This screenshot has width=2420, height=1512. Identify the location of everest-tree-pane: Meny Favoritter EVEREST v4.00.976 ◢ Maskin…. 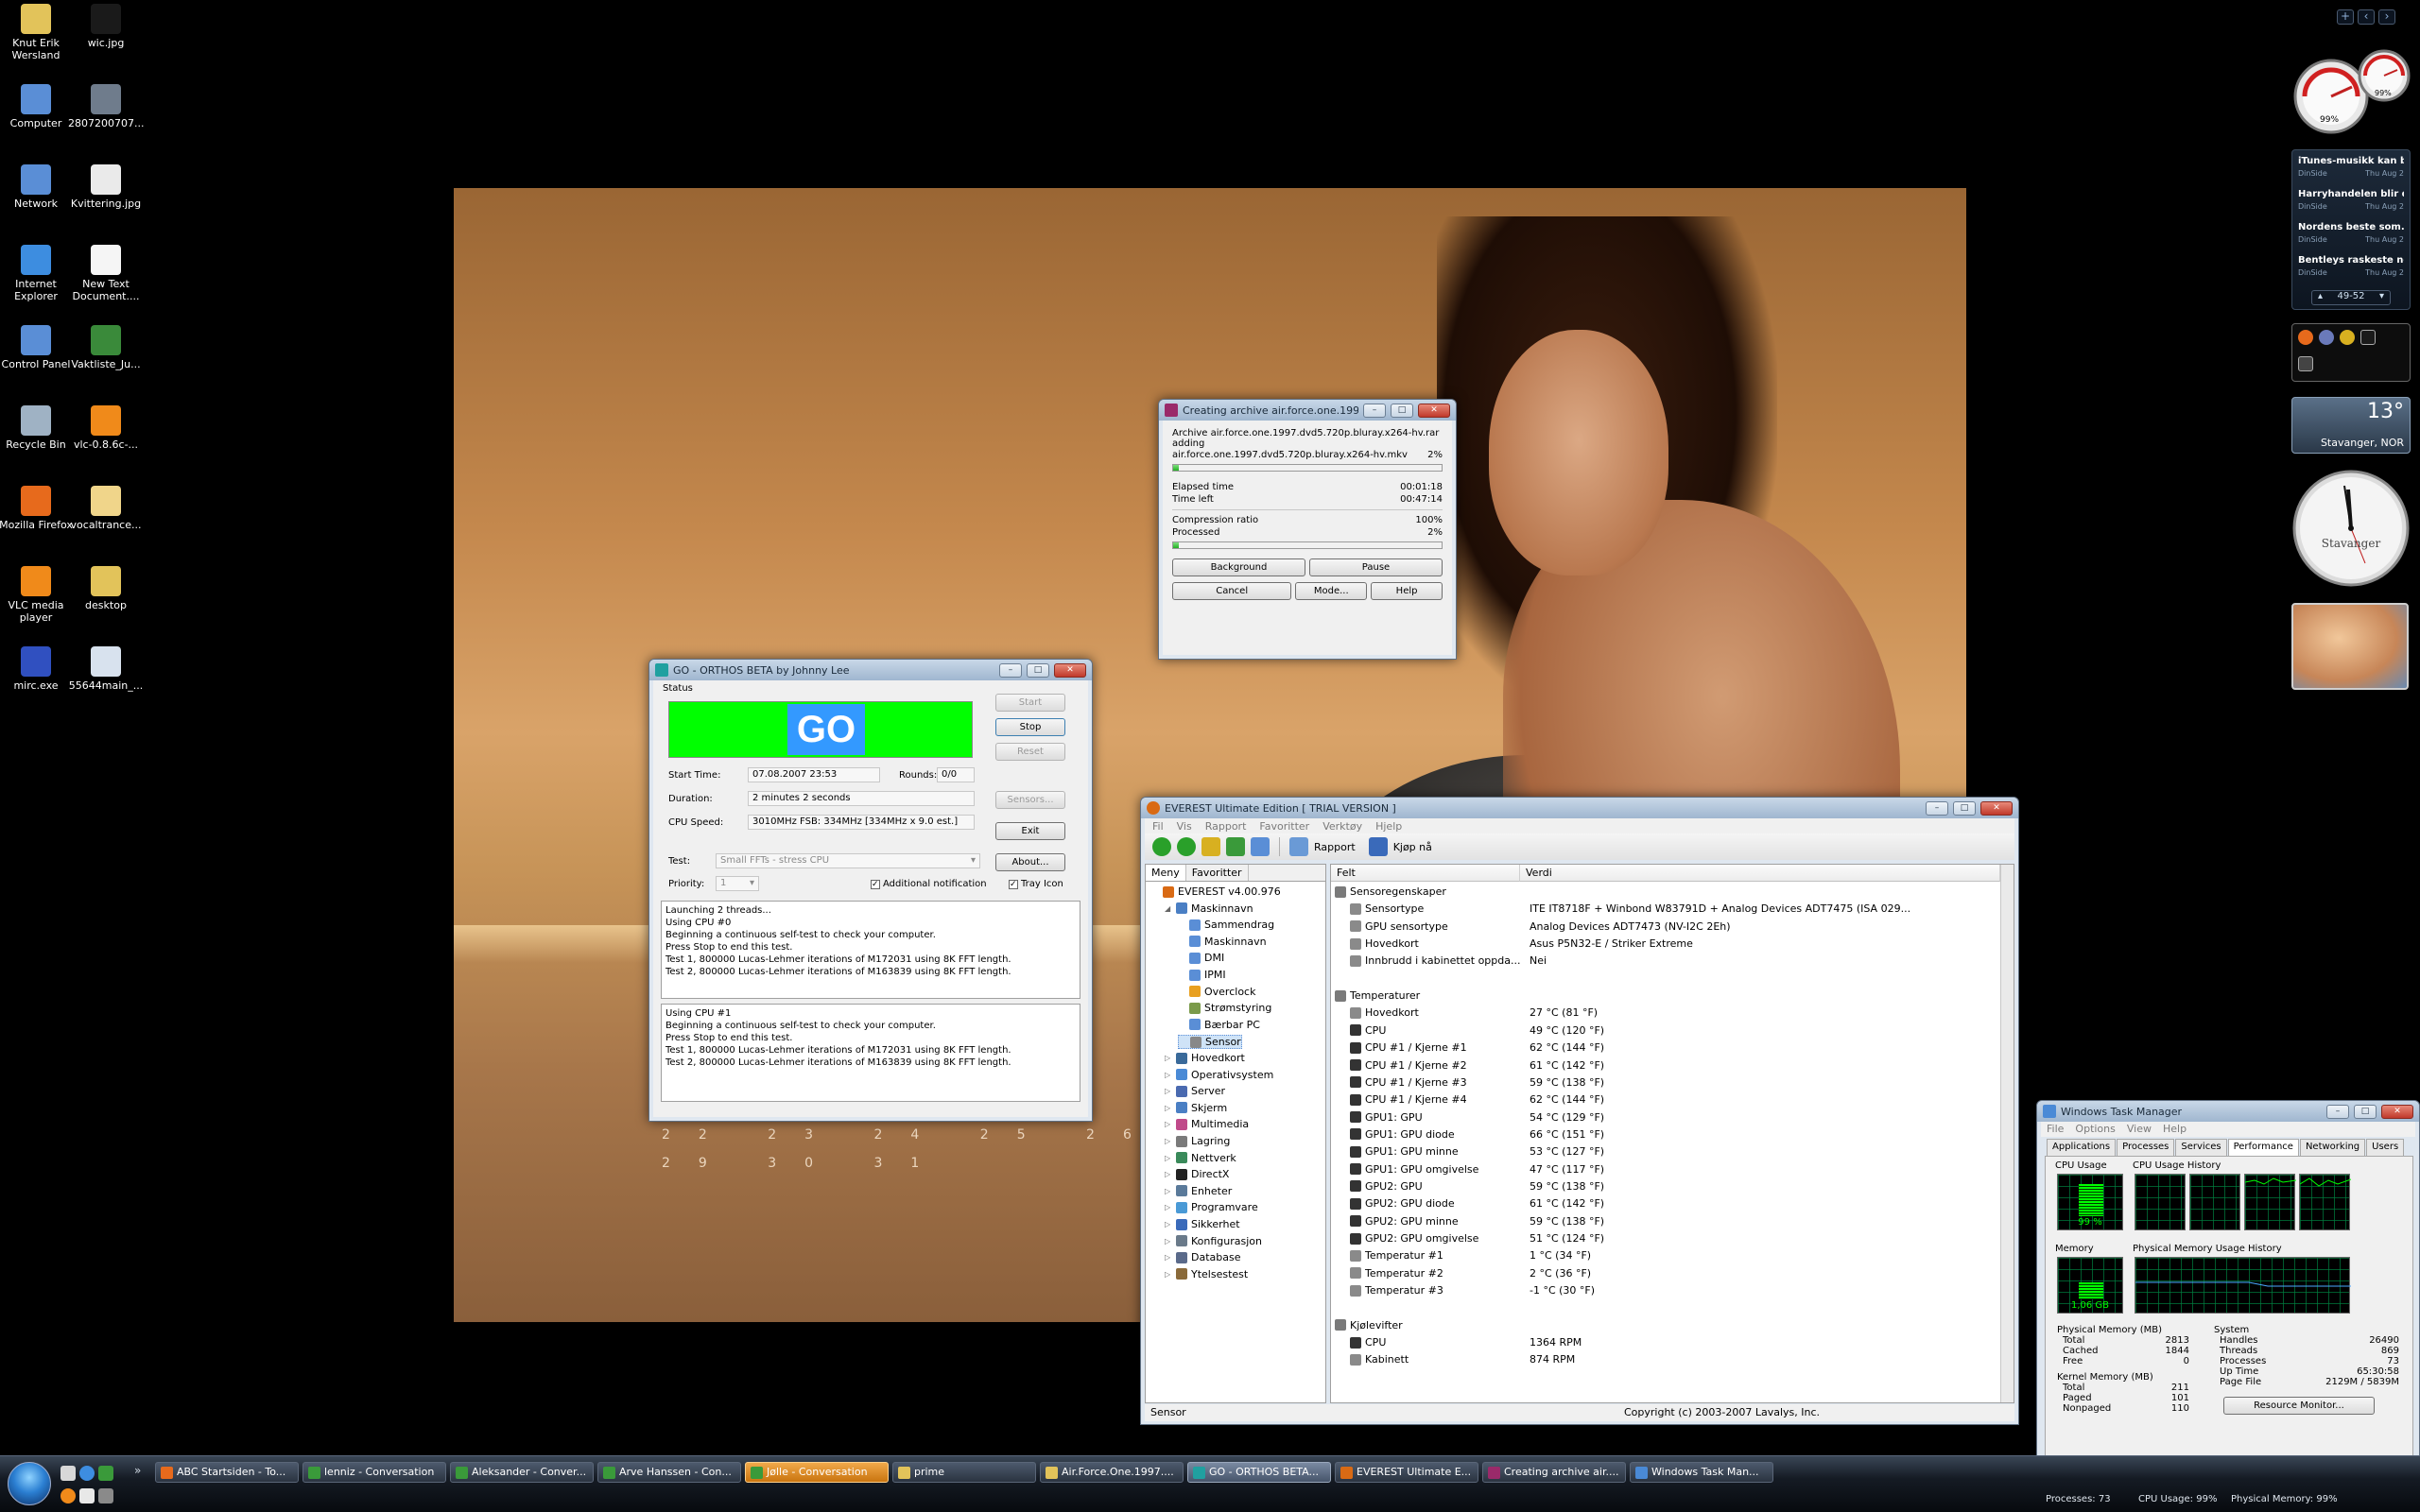
(1235, 1133).